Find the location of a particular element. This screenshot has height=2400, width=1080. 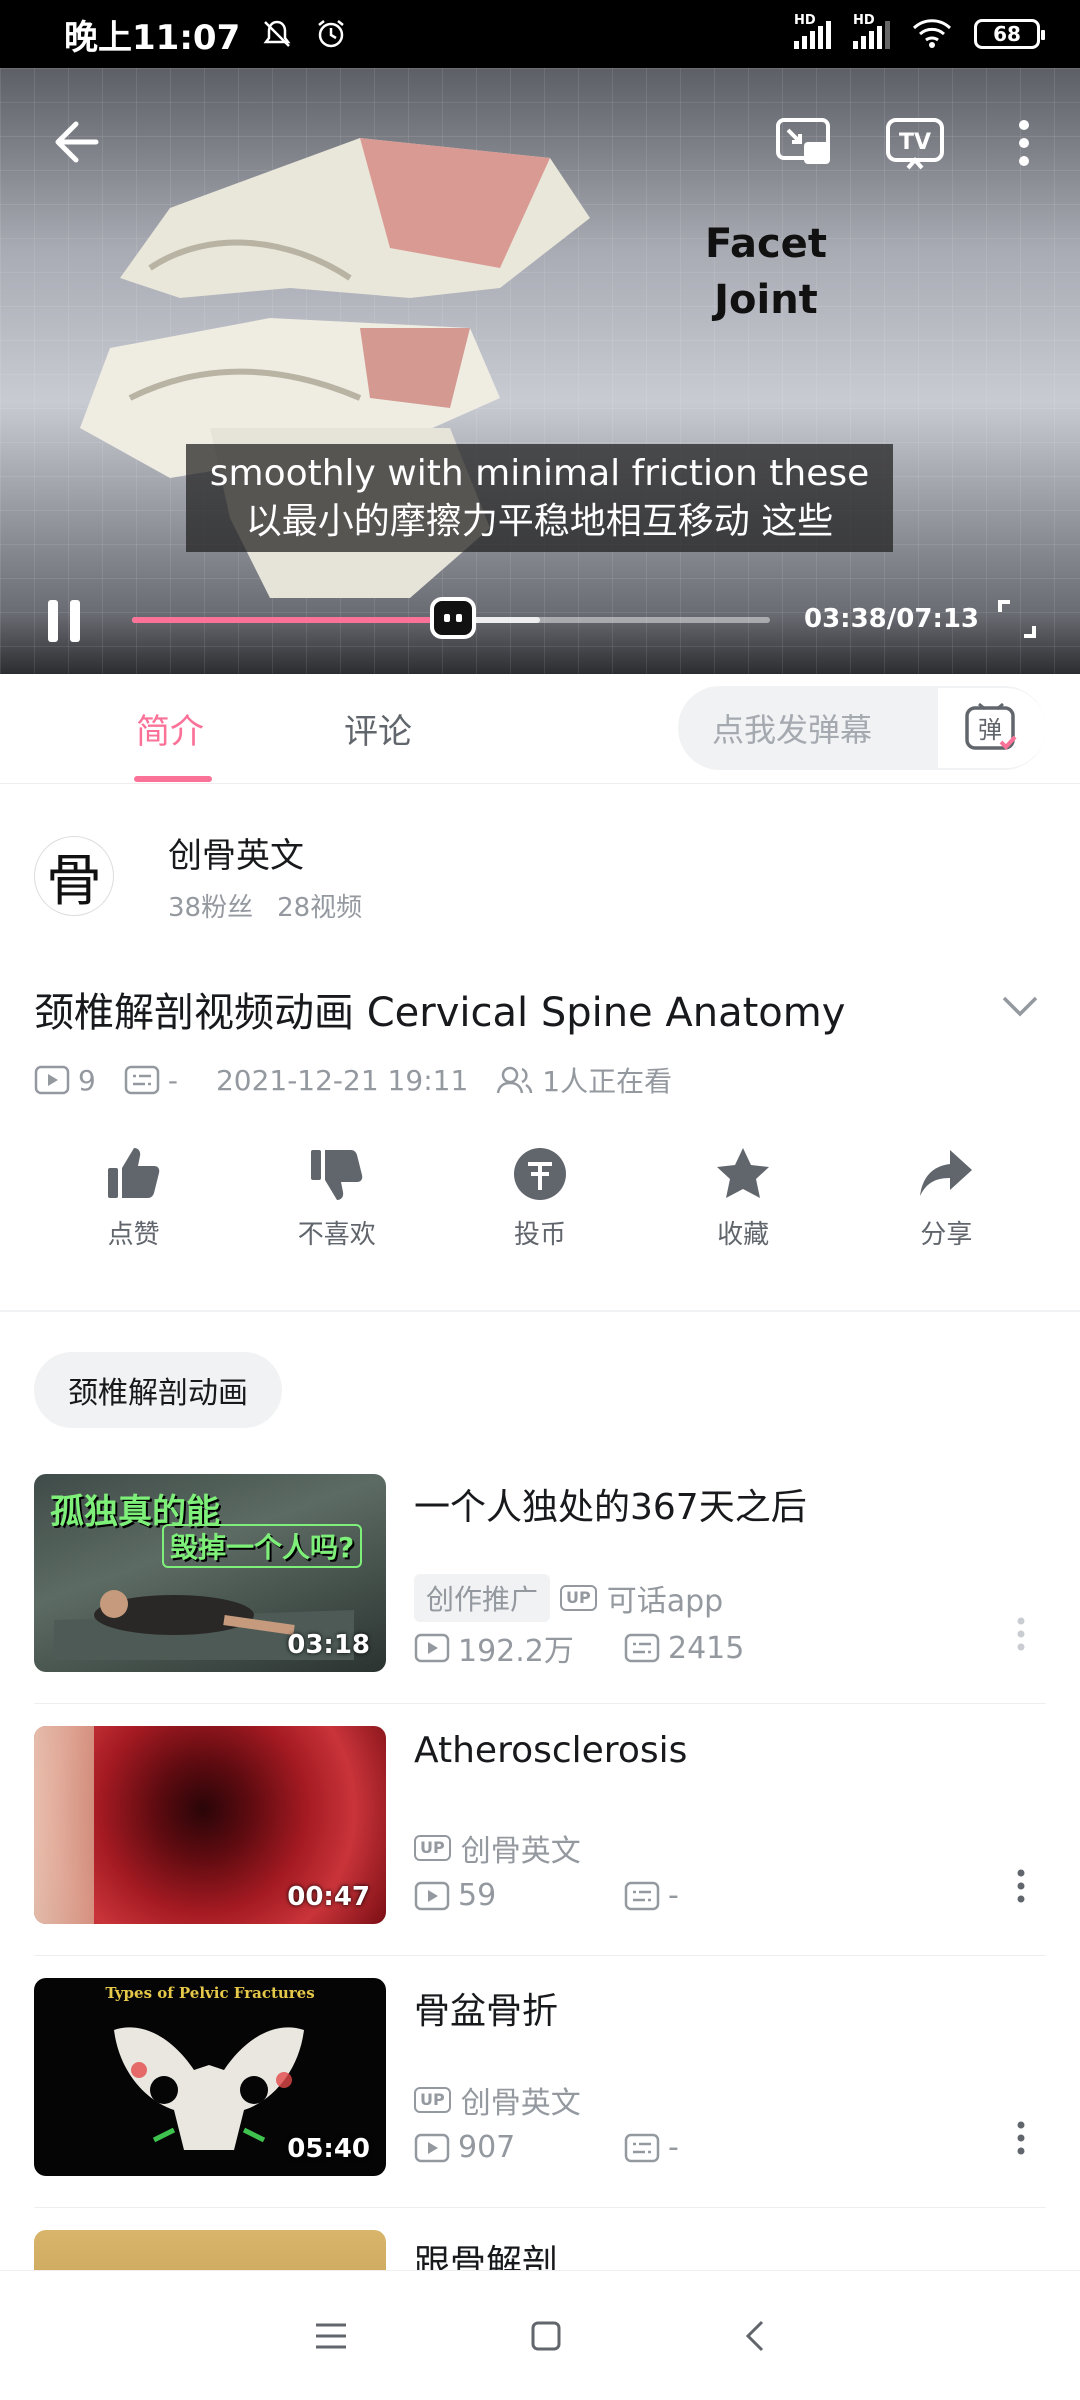

publish-date: 2021-12-21 19:11 is located at coordinates (342, 1080).